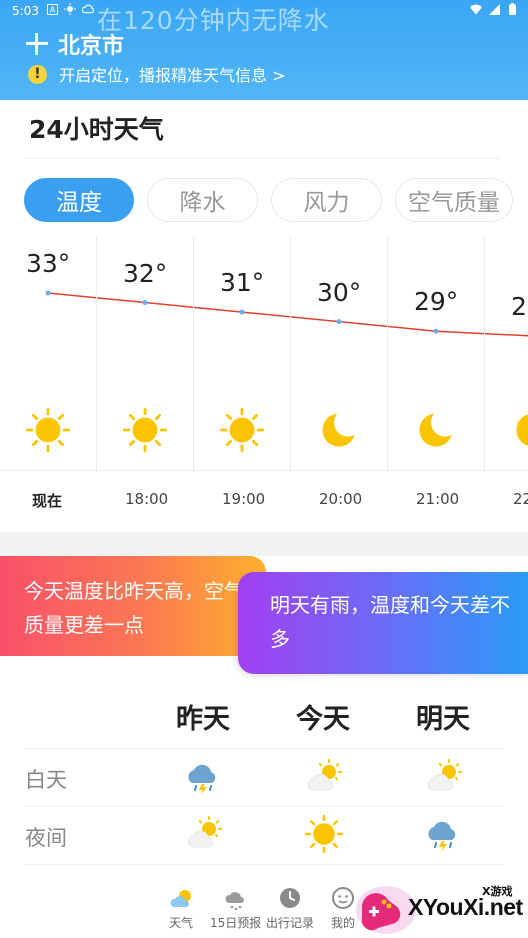 The height and width of the screenshot is (938, 528). I want to click on status-icons-right, so click(494, 9).